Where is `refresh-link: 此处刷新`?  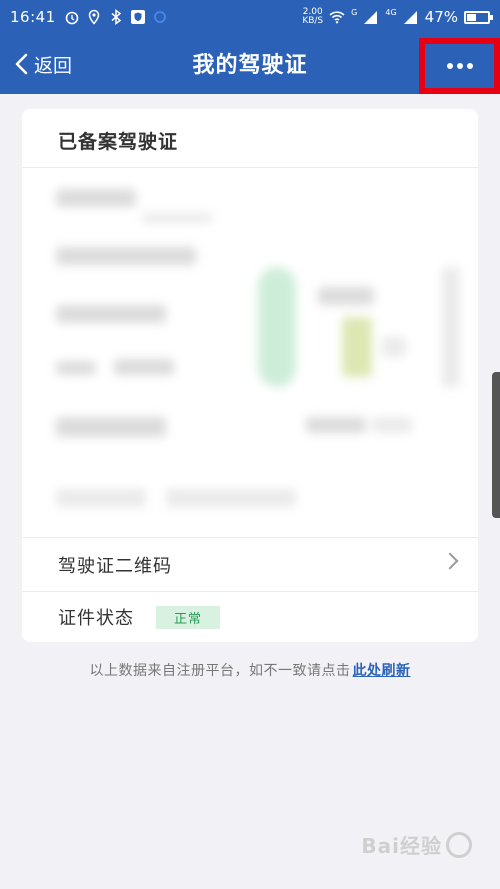 refresh-link: 此处刷新 is located at coordinates (382, 671).